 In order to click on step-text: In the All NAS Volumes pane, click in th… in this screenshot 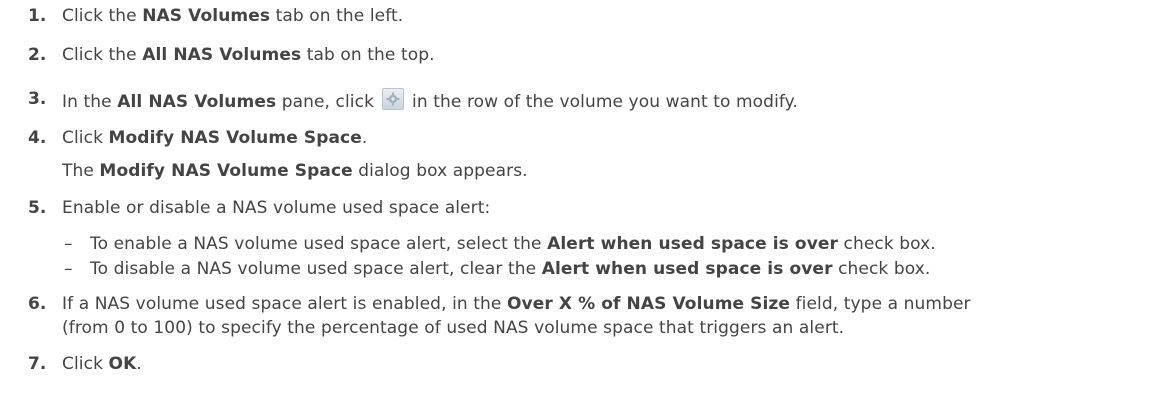, I will do `click(430, 100)`.